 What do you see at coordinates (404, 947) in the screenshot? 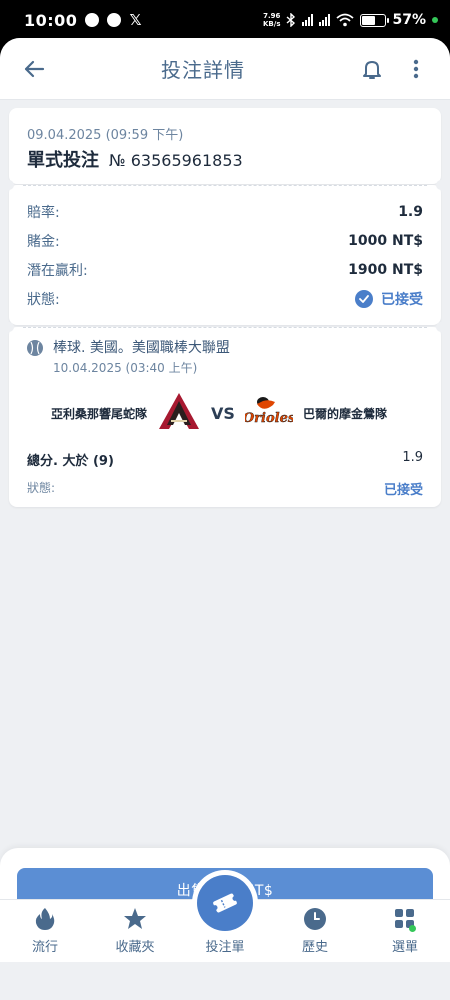
I see `nav-label-menu: 選單` at bounding box center [404, 947].